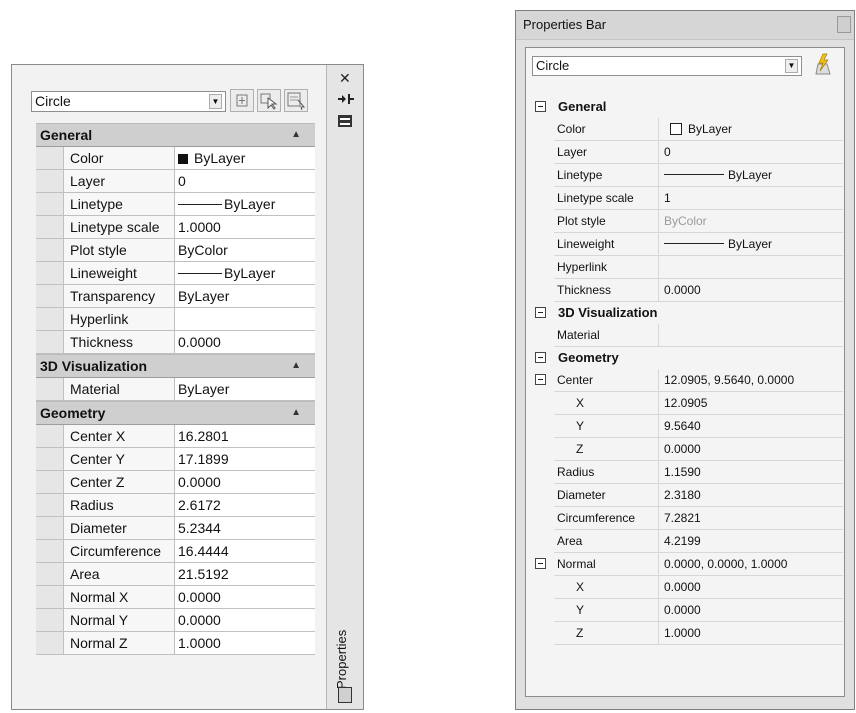 This screenshot has width=856, height=713. Describe the element at coordinates (822, 65) in the screenshot. I see `quick-select-lightning-icon` at that location.